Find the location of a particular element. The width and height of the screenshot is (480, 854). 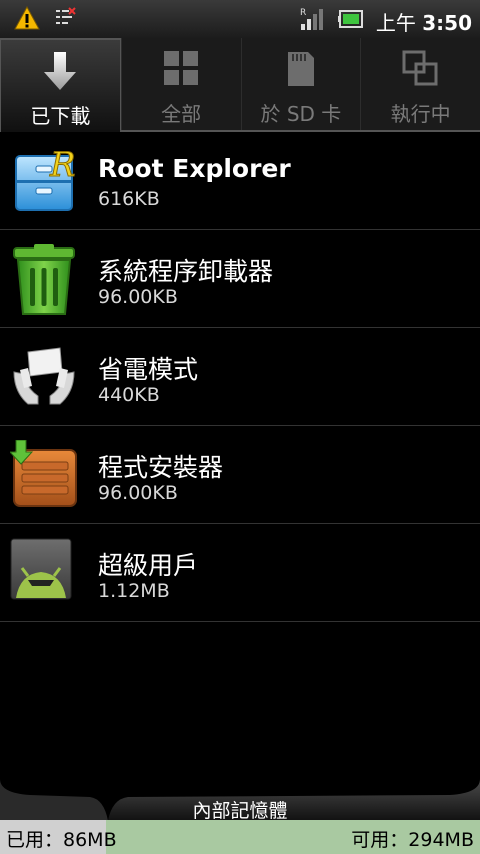

app-row-system-uninstaller: 系統程序卸載器 96.00KB is located at coordinates (240, 279).